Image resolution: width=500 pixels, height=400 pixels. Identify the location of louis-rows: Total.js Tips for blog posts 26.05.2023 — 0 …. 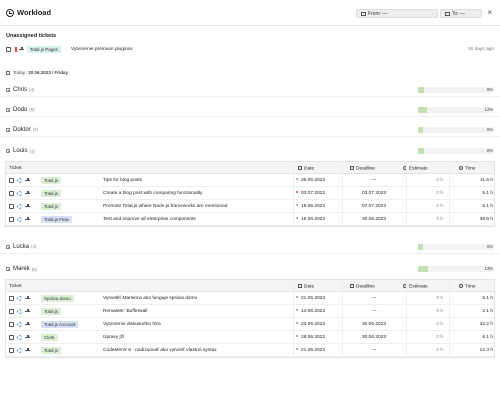
(250, 200).